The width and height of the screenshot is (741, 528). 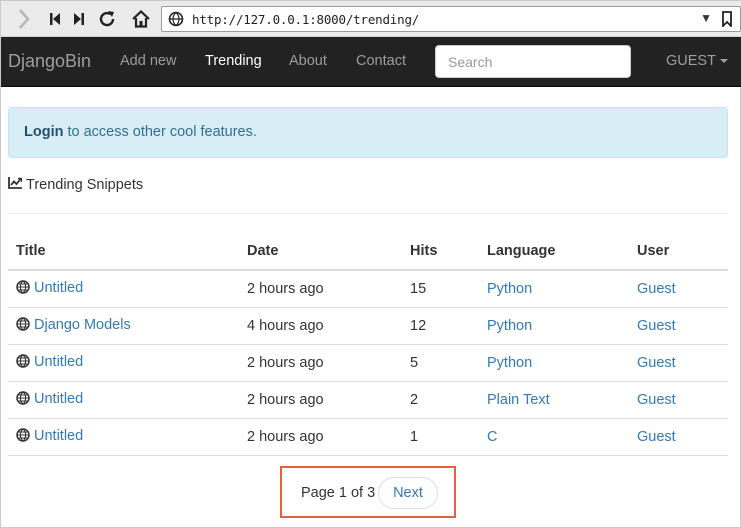 I want to click on browser-toolbar: http://127.0.0.1:8000/trending/ ▼, so click(x=371, y=19).